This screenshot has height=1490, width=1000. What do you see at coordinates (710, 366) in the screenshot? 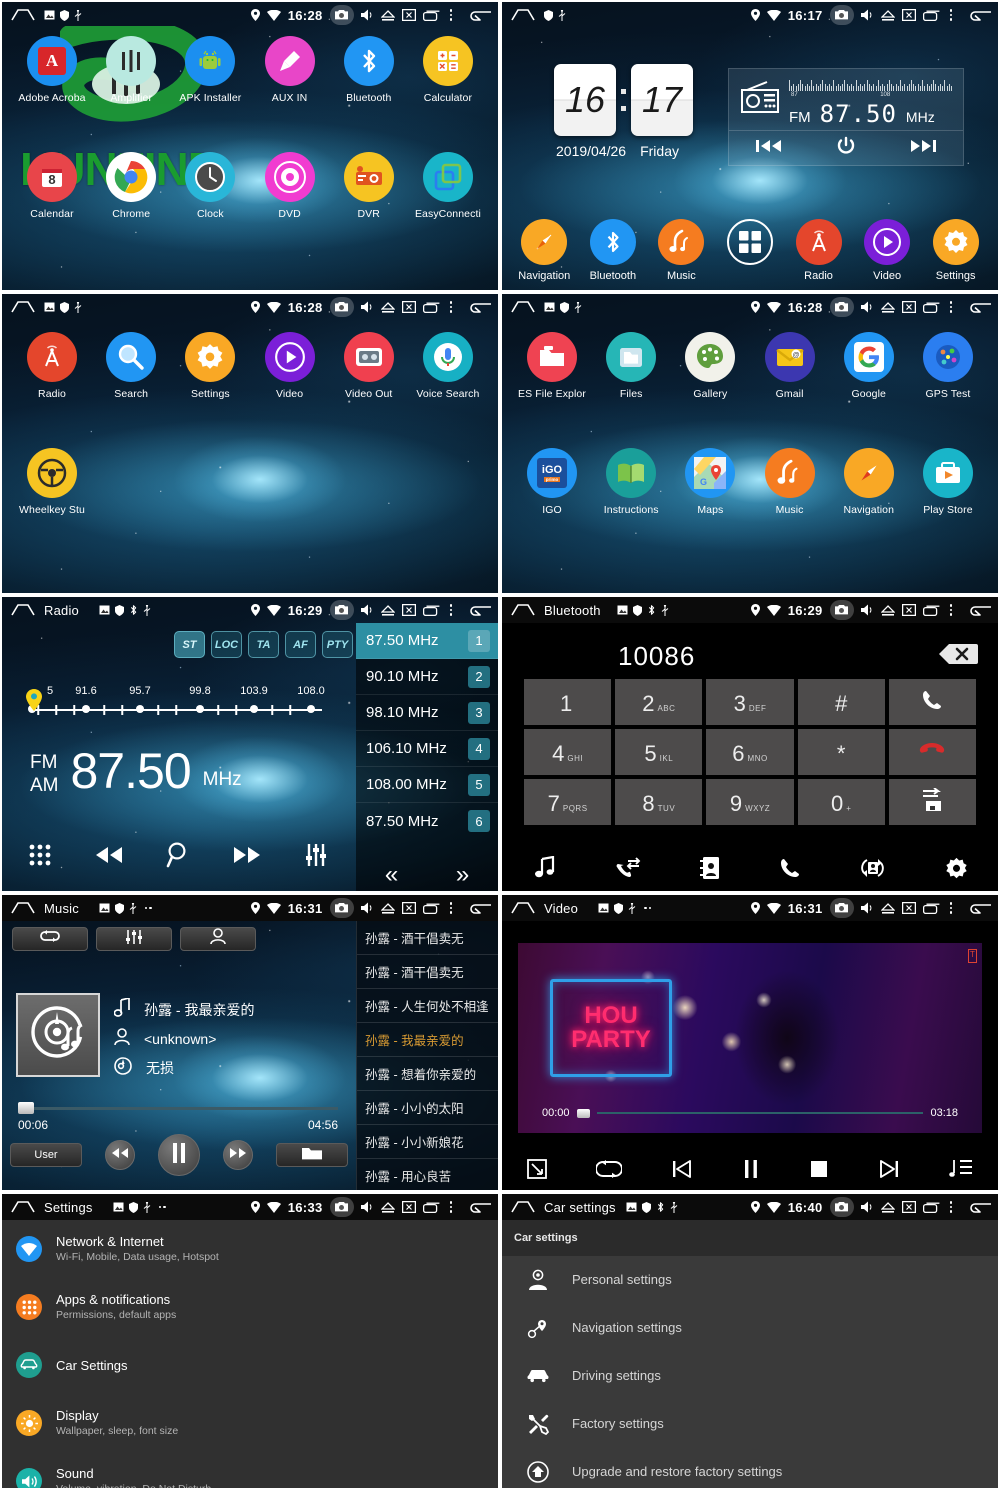
I see `app-gallery: Gallery` at bounding box center [710, 366].